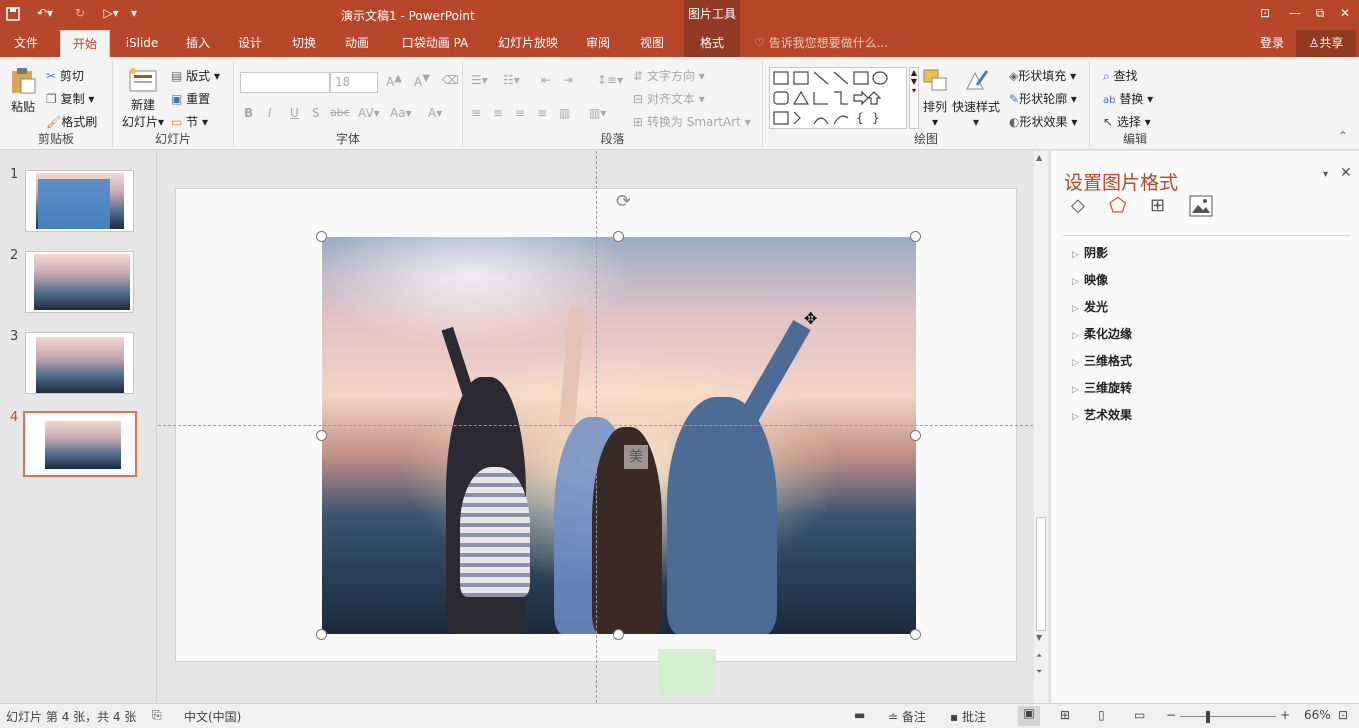 The width and height of the screenshot is (1359, 728). I want to click on property-glow: ▷ 发光, so click(1090, 306).